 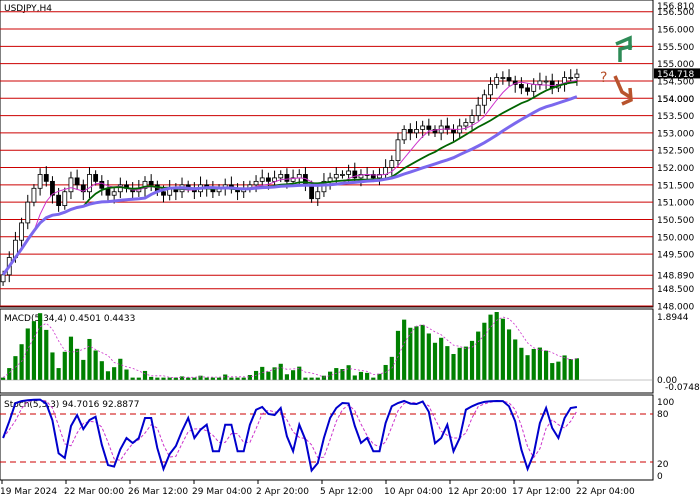 What do you see at coordinates (663, 465) in the screenshot?
I see `stoch-tick-20: 20` at bounding box center [663, 465].